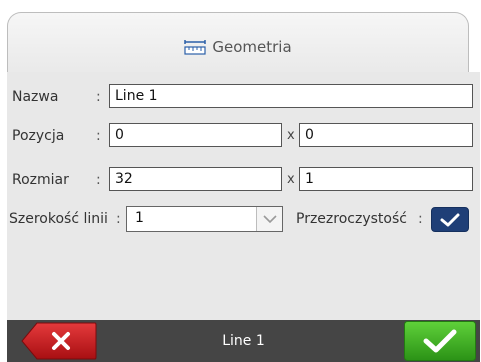 This screenshot has height=362, width=481. What do you see at coordinates (38, 136) in the screenshot?
I see `position-label: Pozycja` at bounding box center [38, 136].